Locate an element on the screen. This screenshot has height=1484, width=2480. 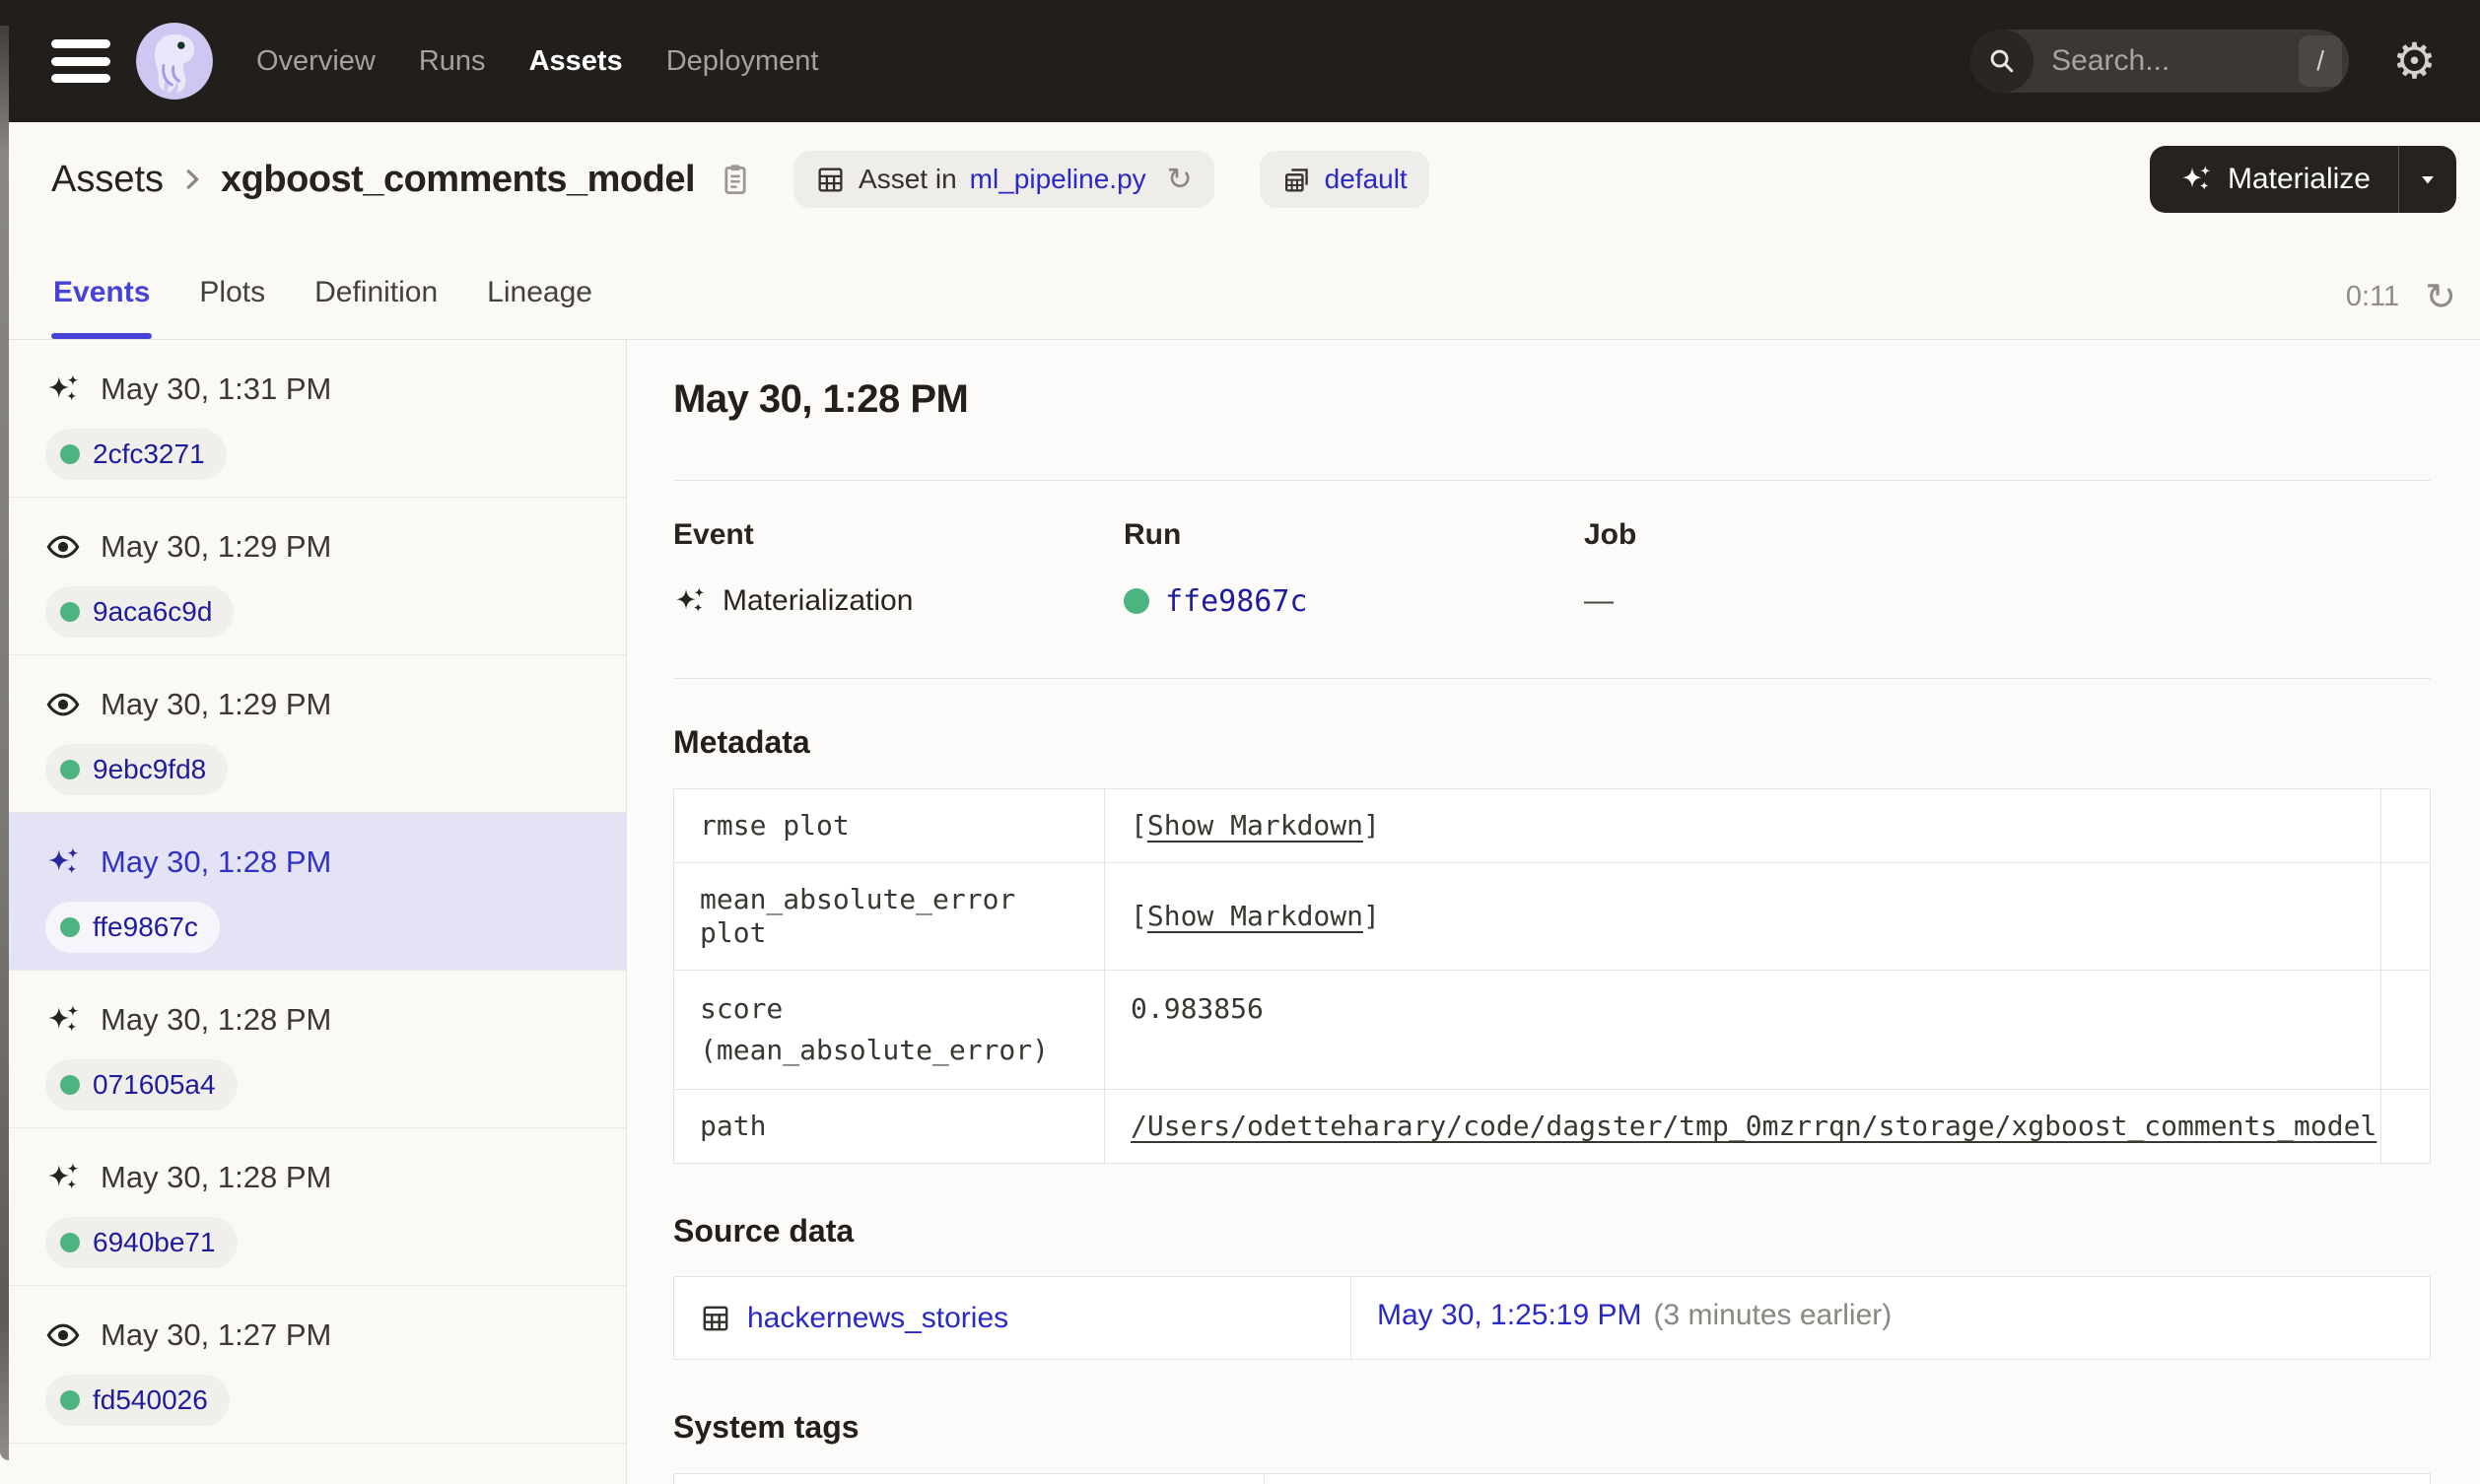
run-chip: 9ebc9fd8 is located at coordinates (137, 769).